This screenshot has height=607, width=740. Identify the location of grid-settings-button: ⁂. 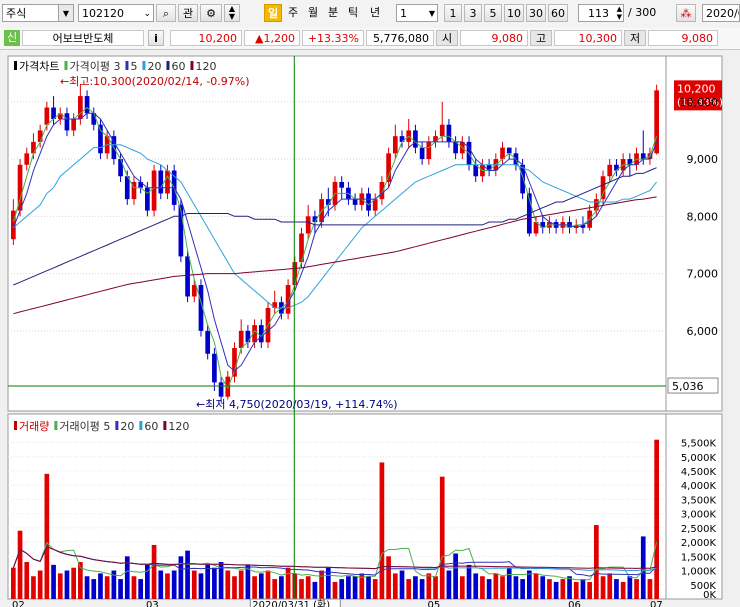
(686, 13).